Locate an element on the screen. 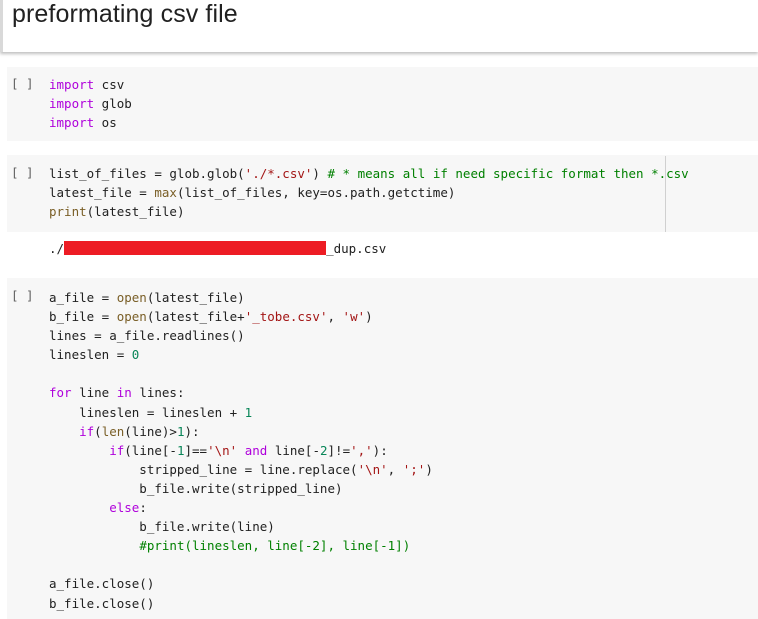  code-line: b_file.write(stripped_line) is located at coordinates (196, 488).